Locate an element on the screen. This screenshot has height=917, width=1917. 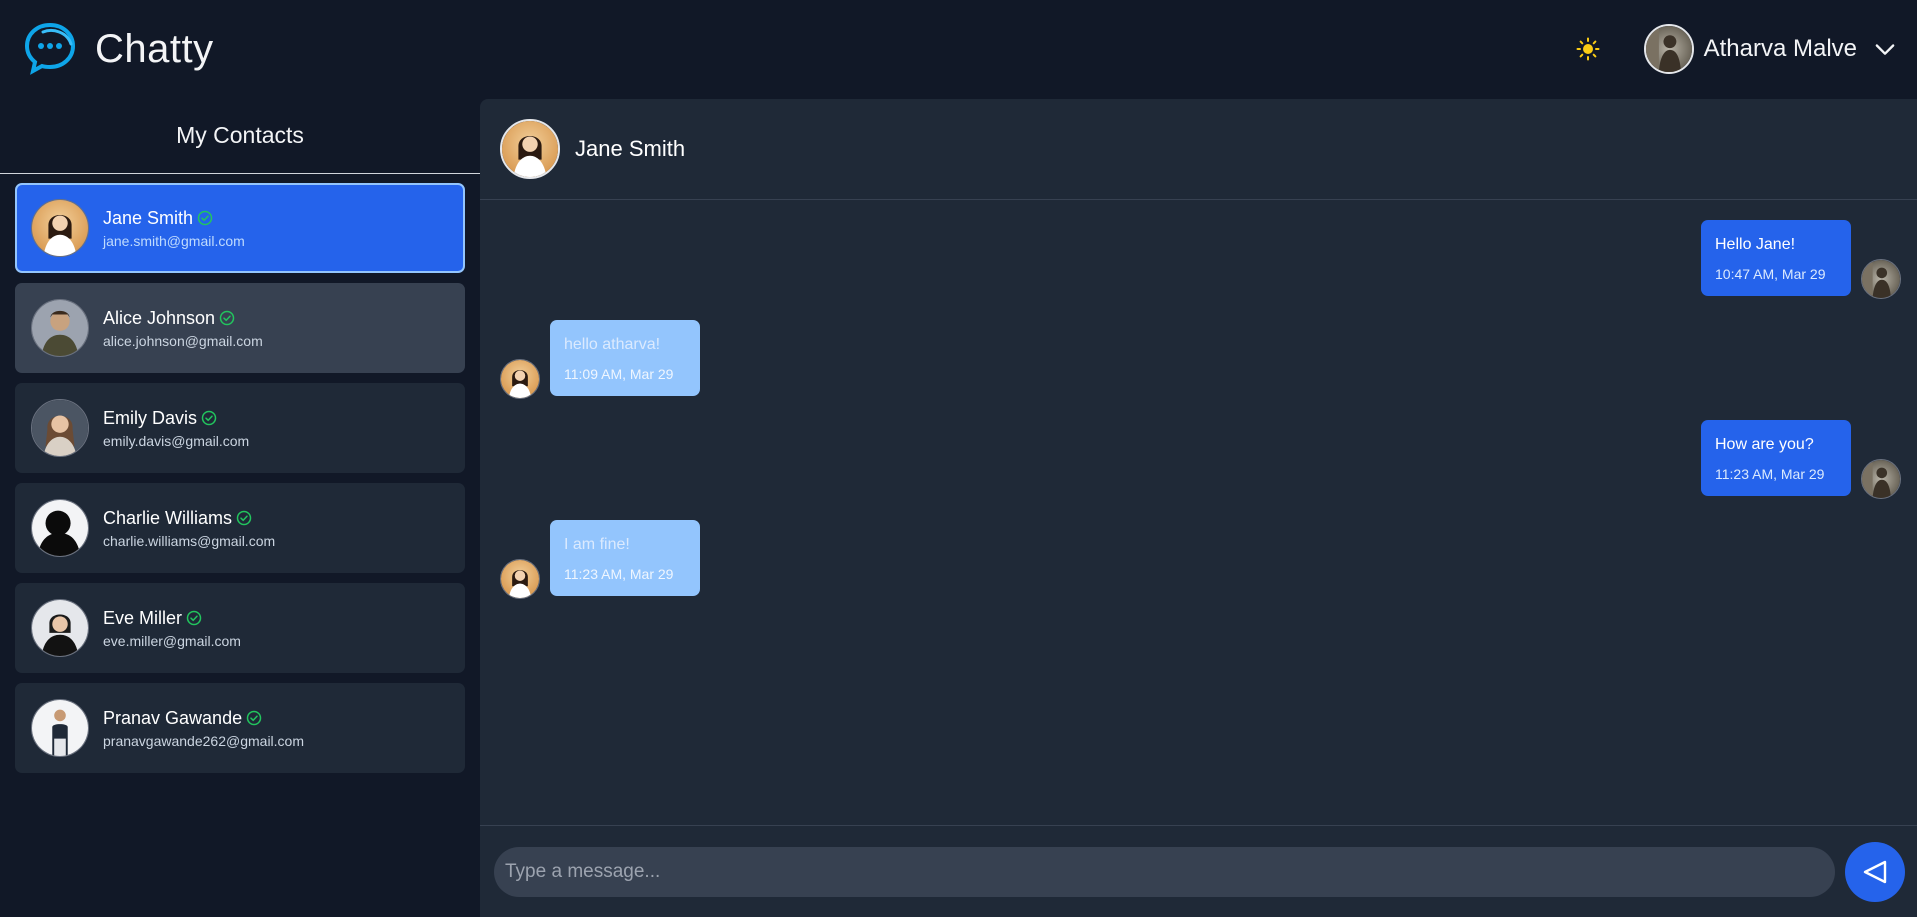
contact-email: jane.smith@gmail.com is located at coordinates (174, 240).